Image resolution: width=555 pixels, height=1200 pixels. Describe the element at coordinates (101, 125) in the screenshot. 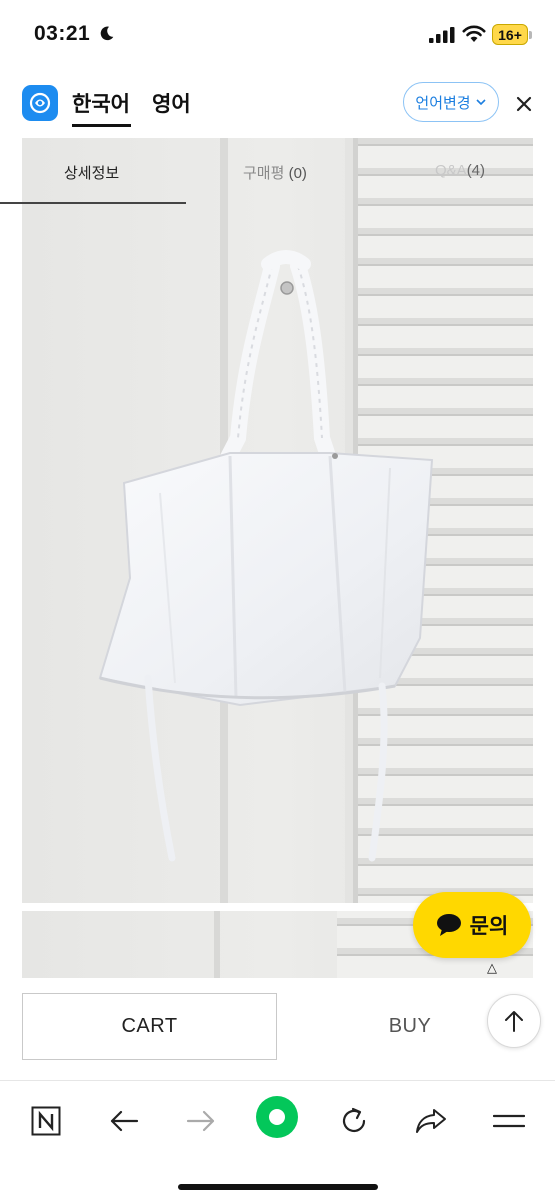

I see `lang-tab-indicator` at that location.